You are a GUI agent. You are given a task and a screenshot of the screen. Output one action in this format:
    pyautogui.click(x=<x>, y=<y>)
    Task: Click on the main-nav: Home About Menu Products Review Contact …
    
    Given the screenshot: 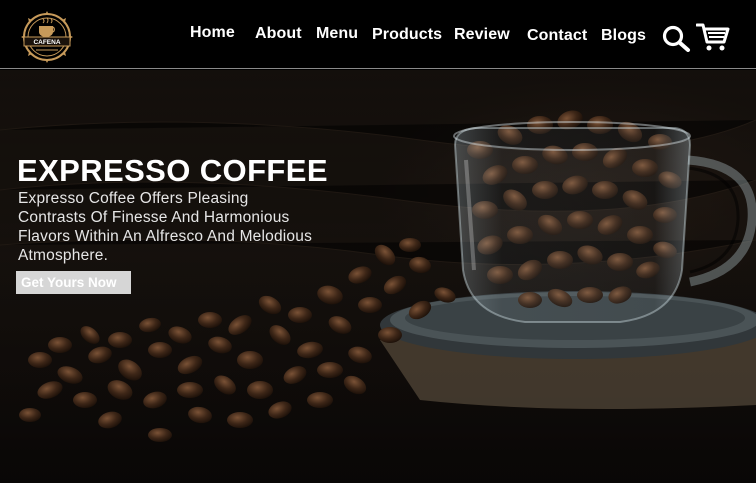 What is the action you would take?
    pyautogui.click(x=378, y=34)
    